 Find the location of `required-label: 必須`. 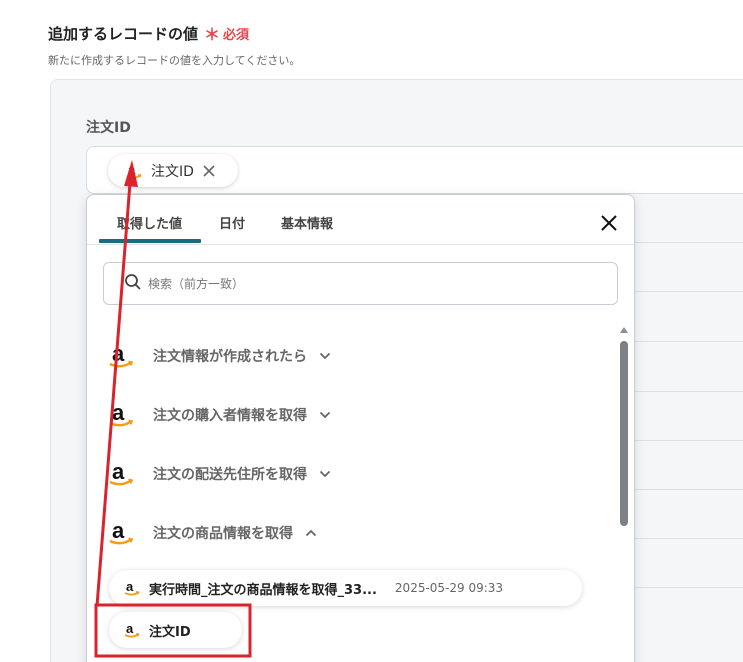

required-label: 必須 is located at coordinates (236, 35).